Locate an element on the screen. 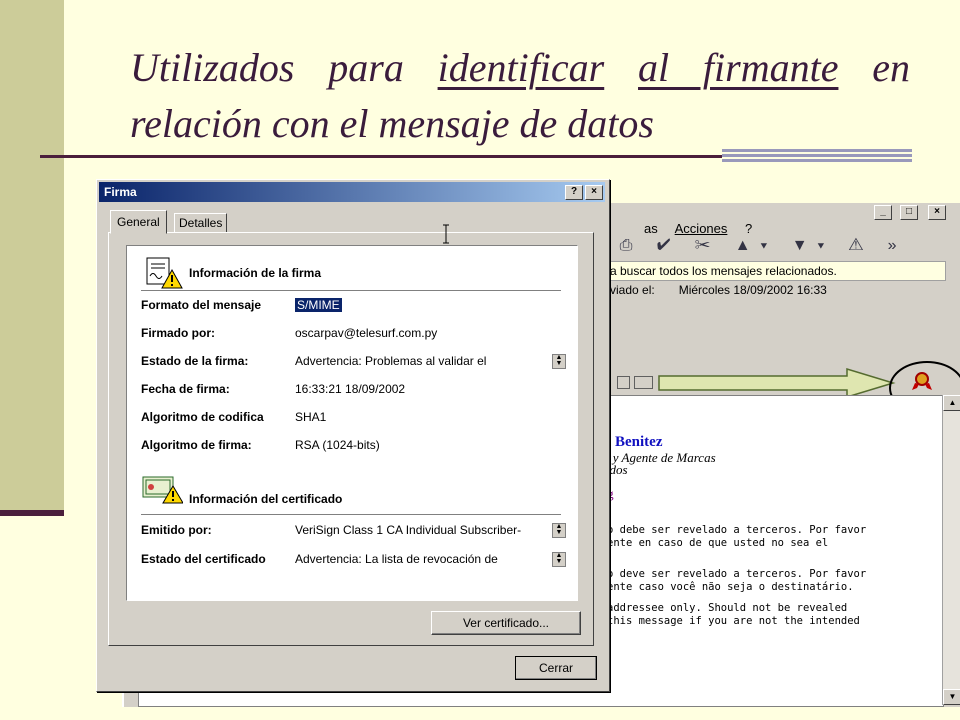 The image size is (960, 720). help-button: ? is located at coordinates (574, 192).